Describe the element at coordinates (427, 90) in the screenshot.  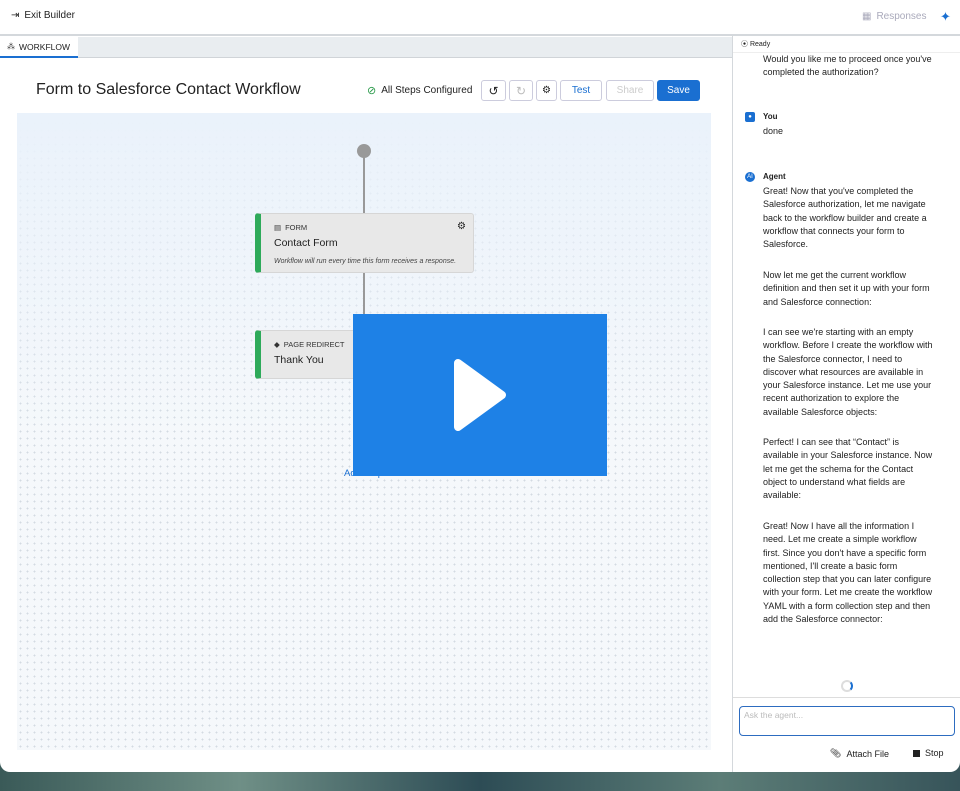
I see `status-label: All Steps Configured` at that location.